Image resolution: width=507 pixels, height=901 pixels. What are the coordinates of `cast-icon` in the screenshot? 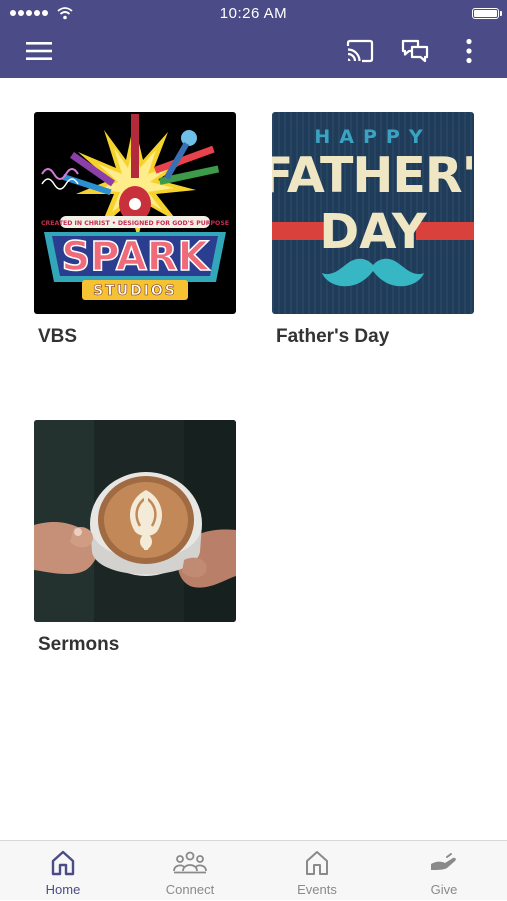 It's located at (360, 51).